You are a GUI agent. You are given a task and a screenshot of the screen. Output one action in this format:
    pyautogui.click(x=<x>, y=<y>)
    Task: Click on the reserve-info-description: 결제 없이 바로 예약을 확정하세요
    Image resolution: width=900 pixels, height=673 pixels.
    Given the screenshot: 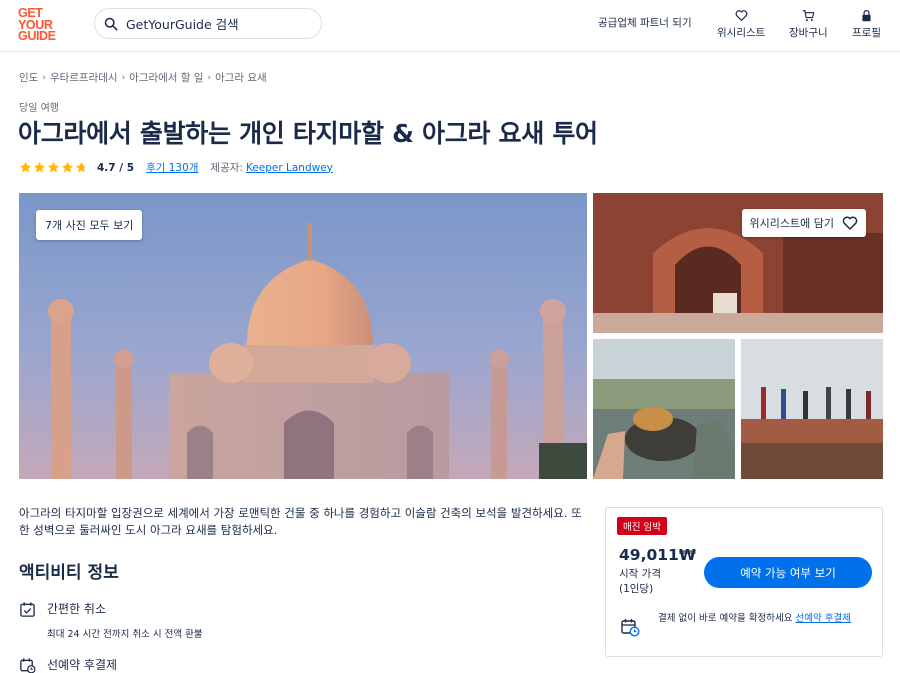 What is the action you would take?
    pyautogui.click(x=727, y=618)
    